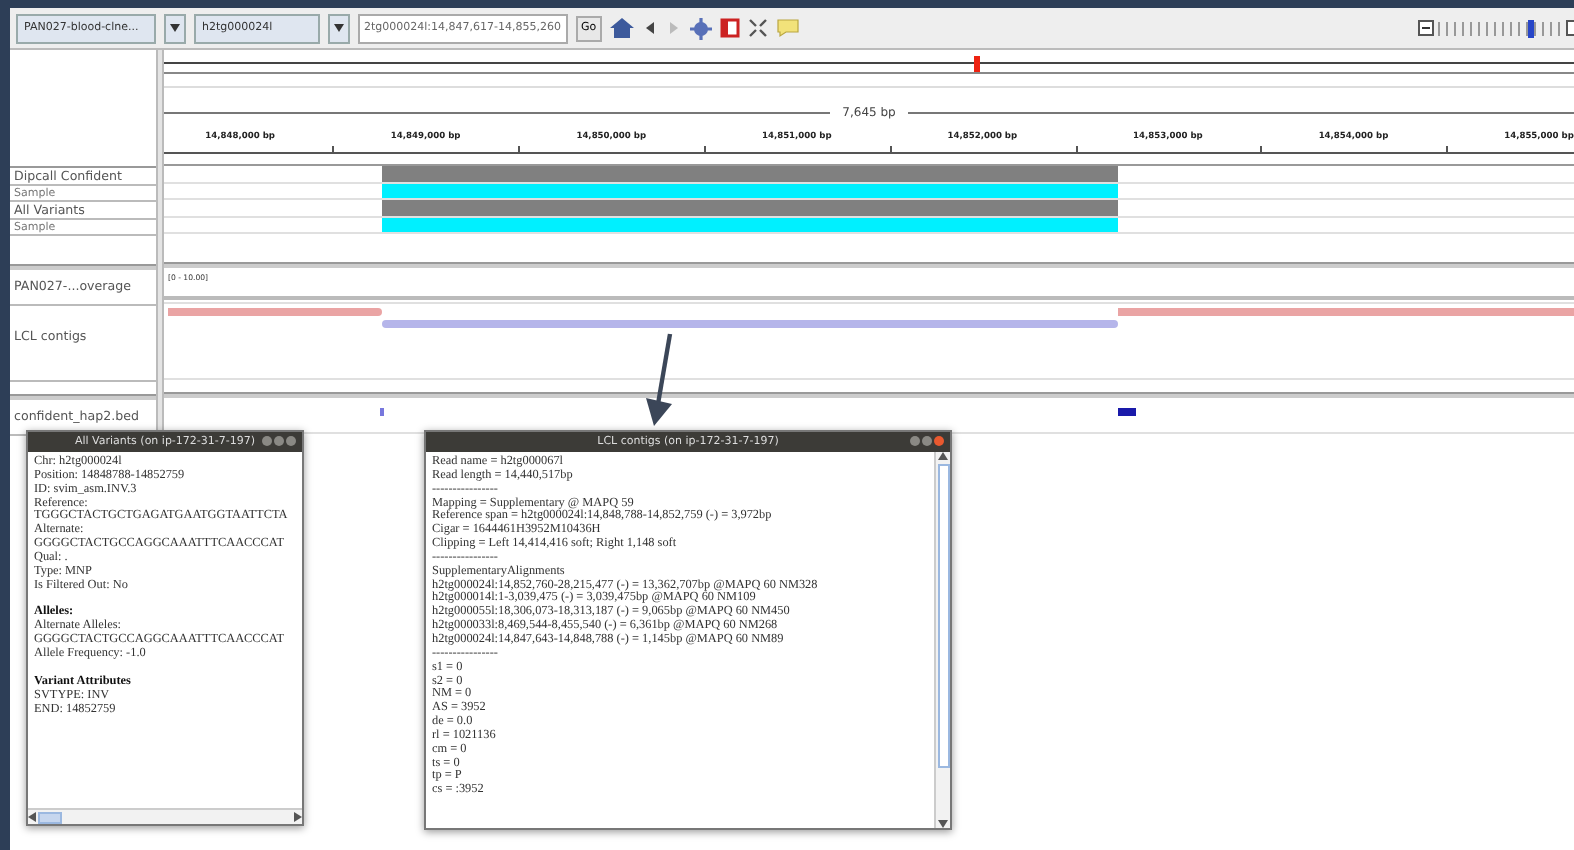  Describe the element at coordinates (943, 824) in the screenshot. I see `scroll-down-icon` at that location.